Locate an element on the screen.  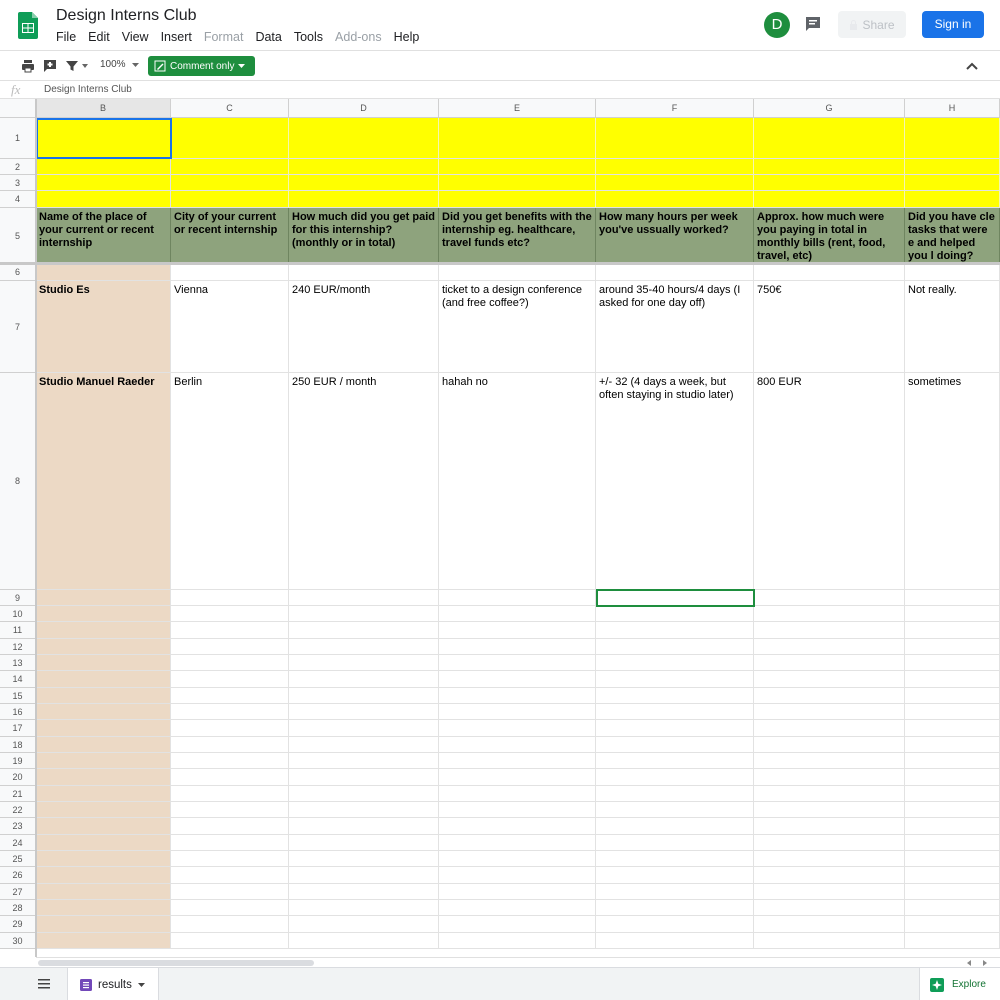
menu-insert: Insert is located at coordinates (176, 37).